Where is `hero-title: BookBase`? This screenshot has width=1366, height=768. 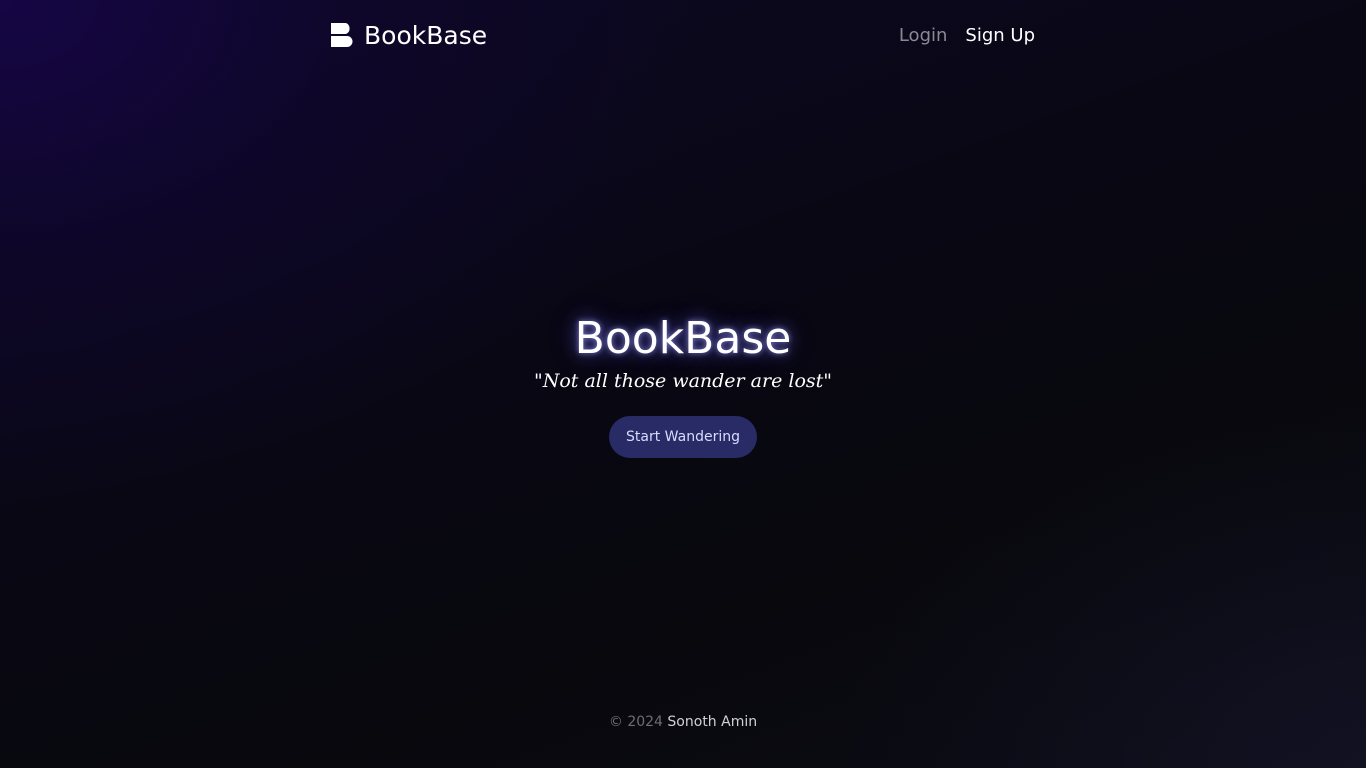
hero-title: BookBase is located at coordinates (683, 338).